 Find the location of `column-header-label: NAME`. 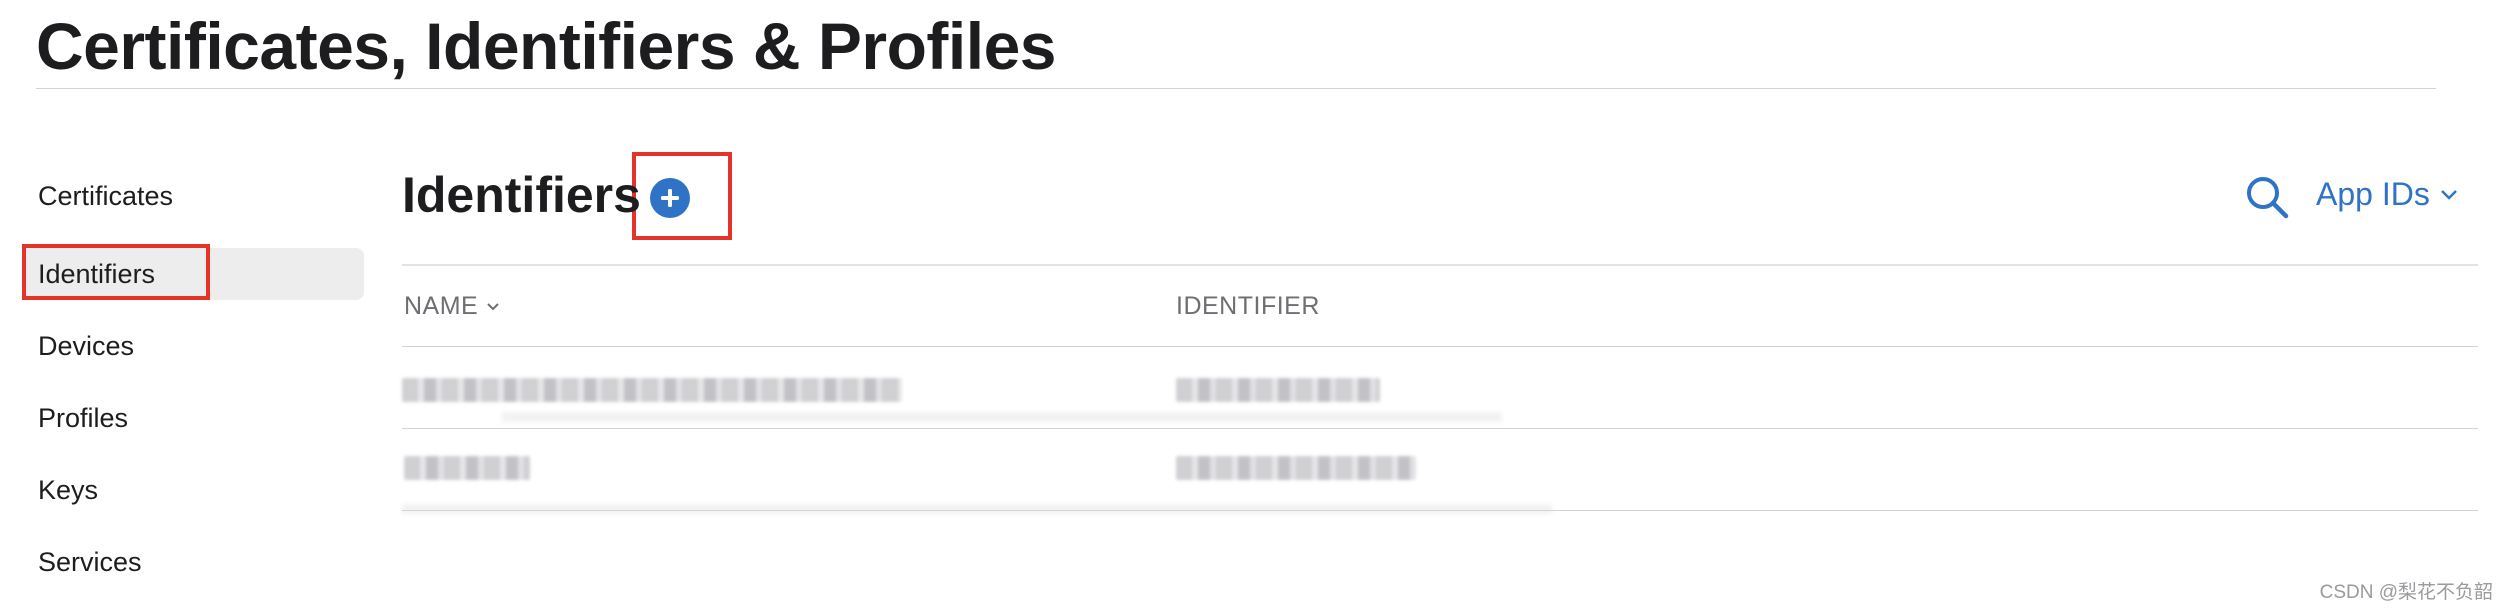

column-header-label: NAME is located at coordinates (441, 306).